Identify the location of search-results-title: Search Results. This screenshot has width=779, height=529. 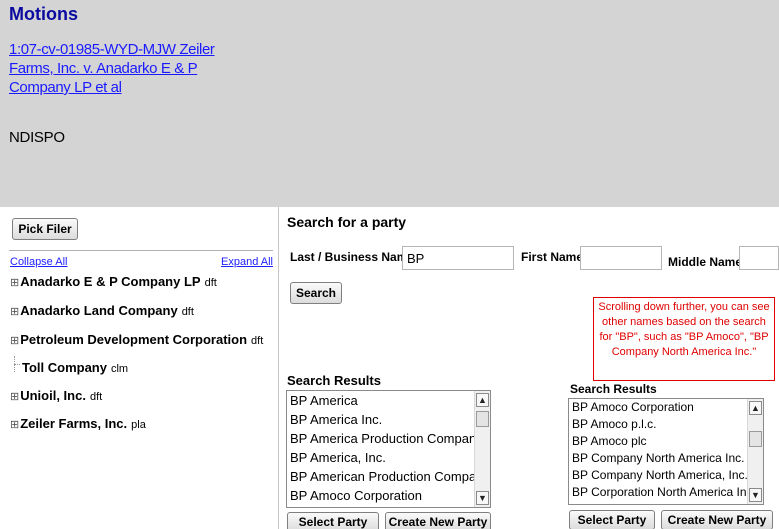
(334, 380).